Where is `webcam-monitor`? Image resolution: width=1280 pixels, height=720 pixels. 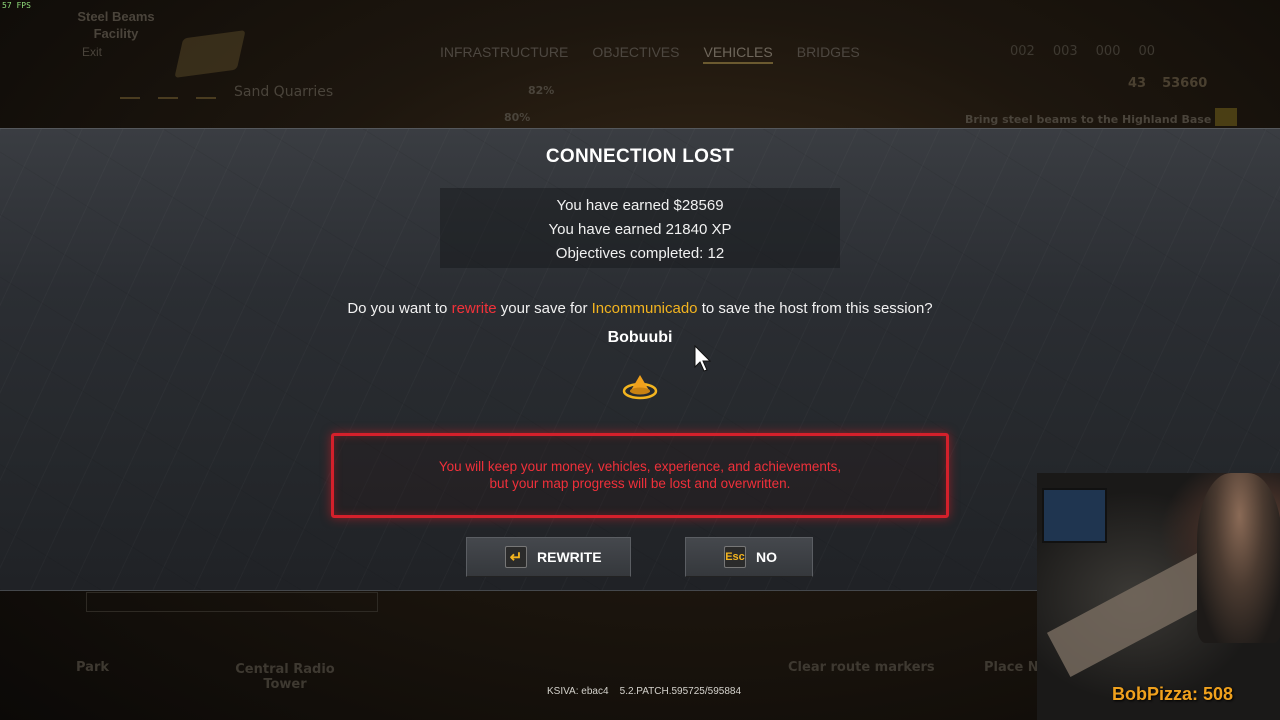
webcam-monitor is located at coordinates (1074, 515).